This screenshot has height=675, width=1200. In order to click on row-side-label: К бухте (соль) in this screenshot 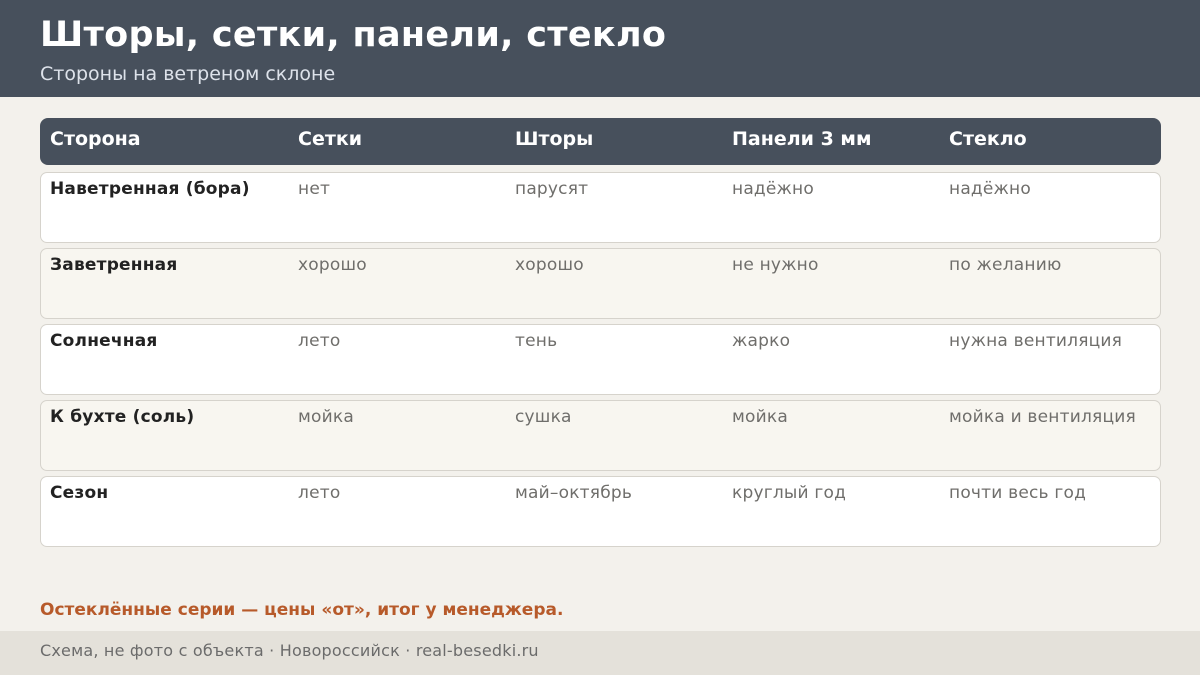, I will do `click(122, 417)`.